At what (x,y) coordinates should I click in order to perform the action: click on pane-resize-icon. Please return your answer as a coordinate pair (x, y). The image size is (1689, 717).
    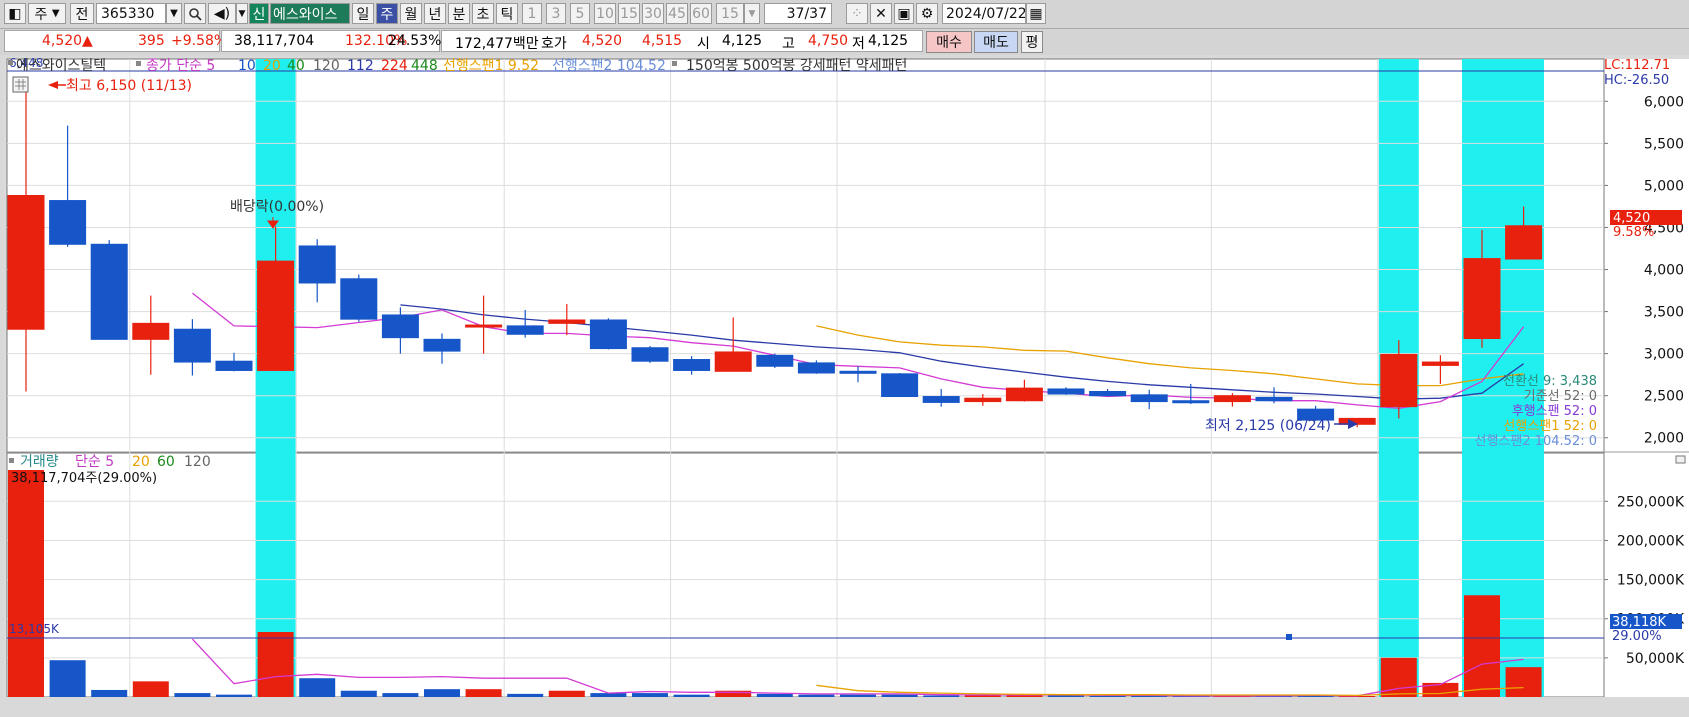
    Looking at the image, I should click on (1680, 459).